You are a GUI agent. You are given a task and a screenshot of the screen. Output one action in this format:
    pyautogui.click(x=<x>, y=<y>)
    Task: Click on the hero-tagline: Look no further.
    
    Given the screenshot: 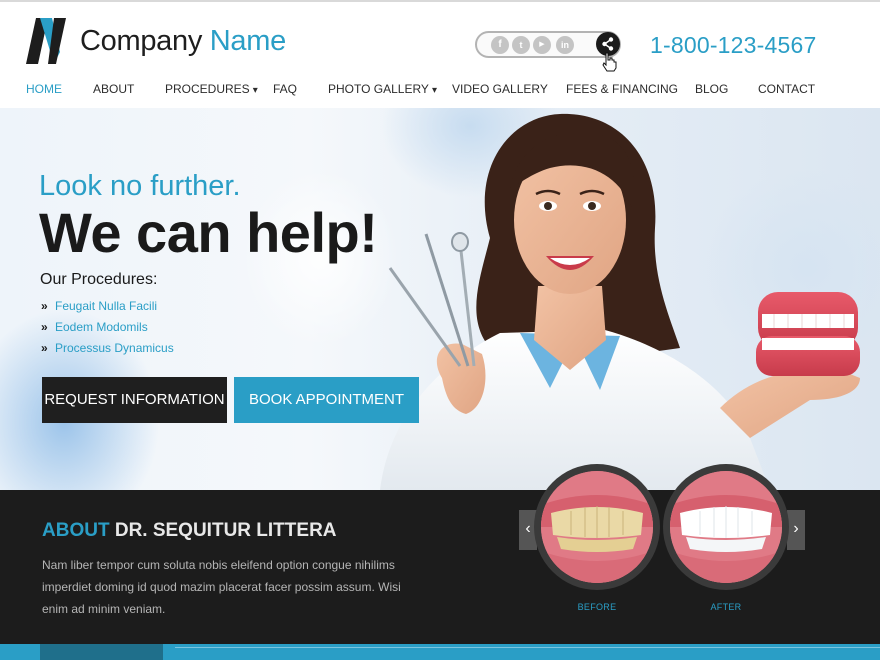 What is the action you would take?
    pyautogui.click(x=140, y=186)
    